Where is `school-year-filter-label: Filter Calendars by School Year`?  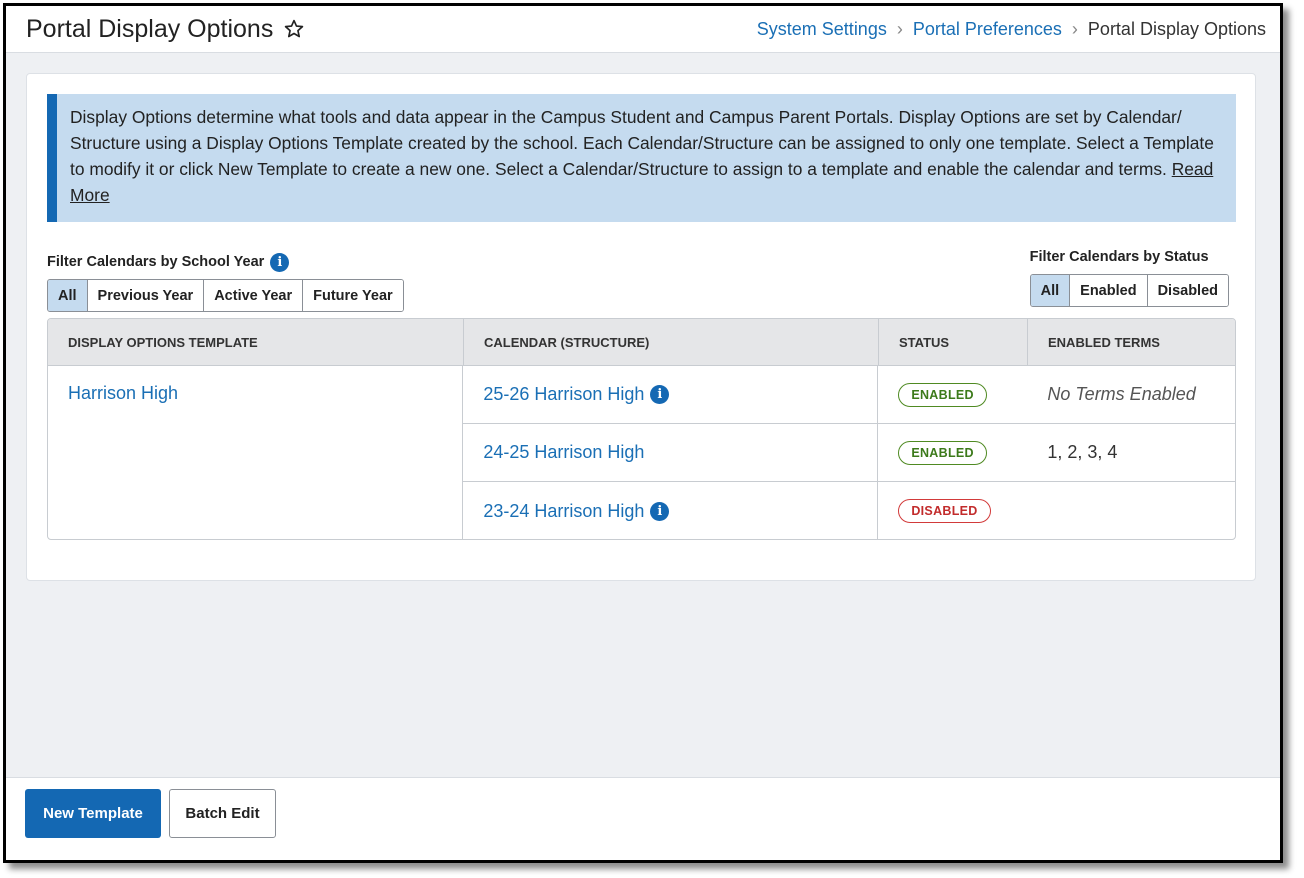 school-year-filter-label: Filter Calendars by School Year is located at coordinates (156, 262).